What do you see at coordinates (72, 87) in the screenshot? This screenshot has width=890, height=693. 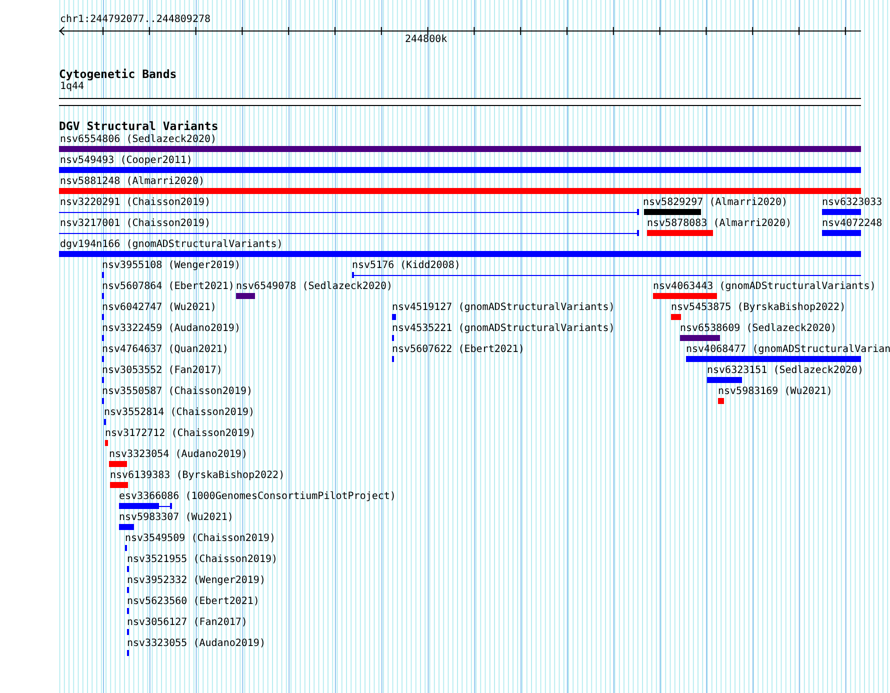 I see `band-label: 1q44` at bounding box center [72, 87].